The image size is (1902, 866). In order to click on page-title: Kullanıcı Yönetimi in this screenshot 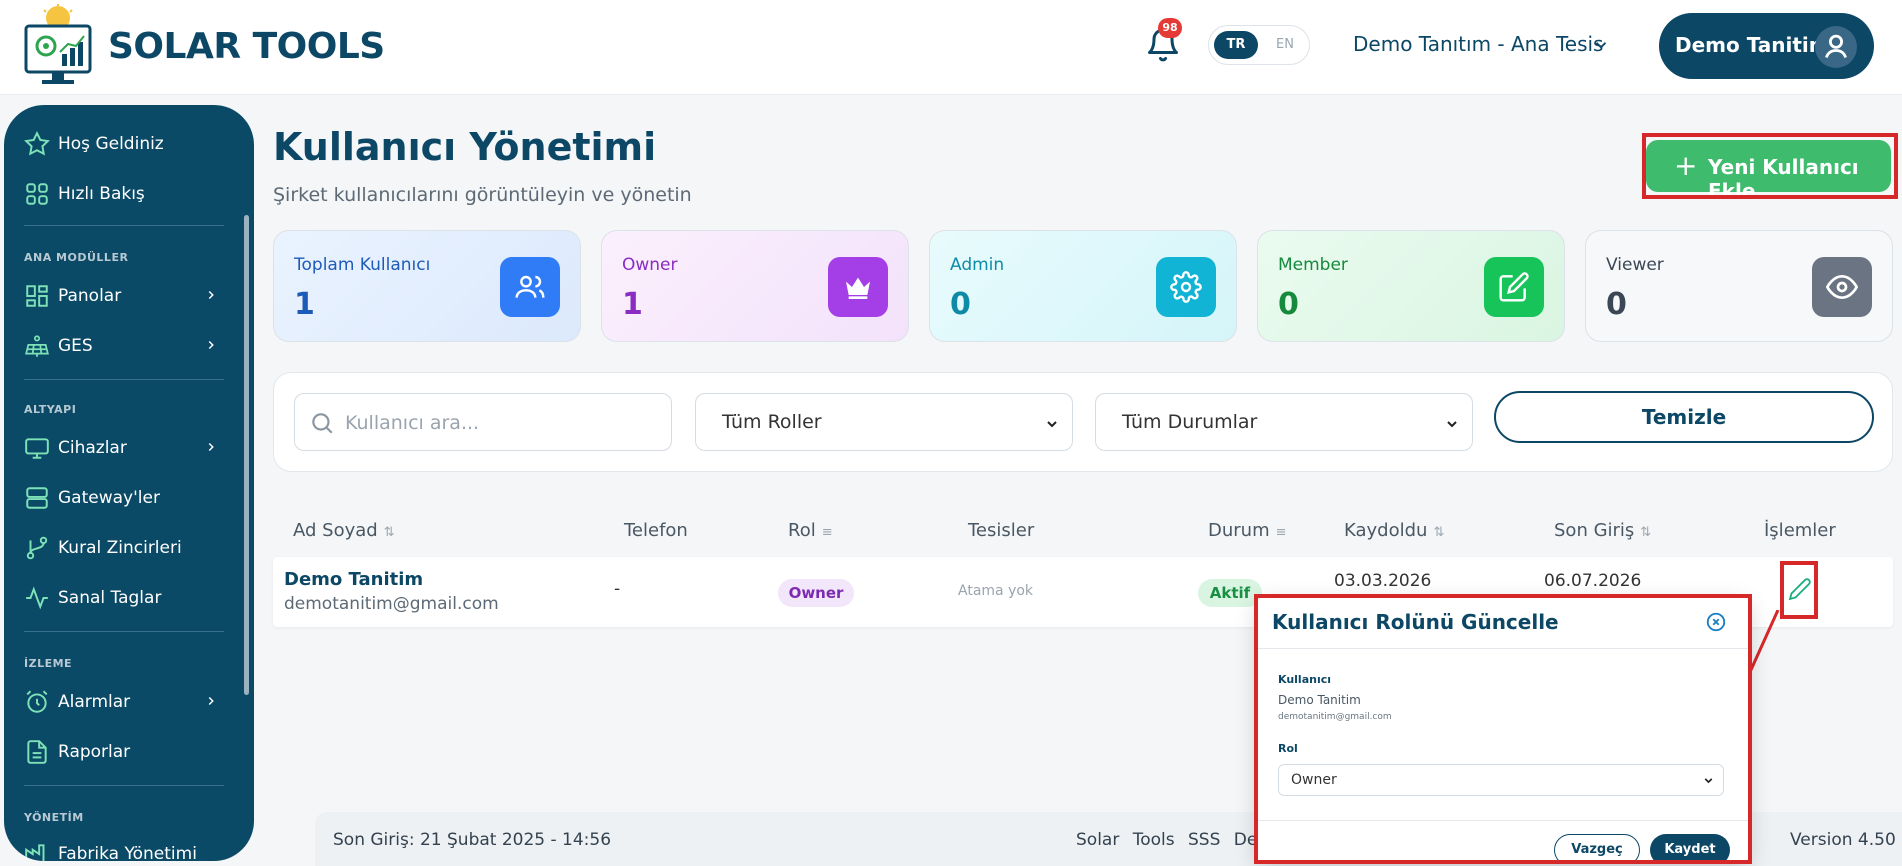, I will do `click(465, 147)`.